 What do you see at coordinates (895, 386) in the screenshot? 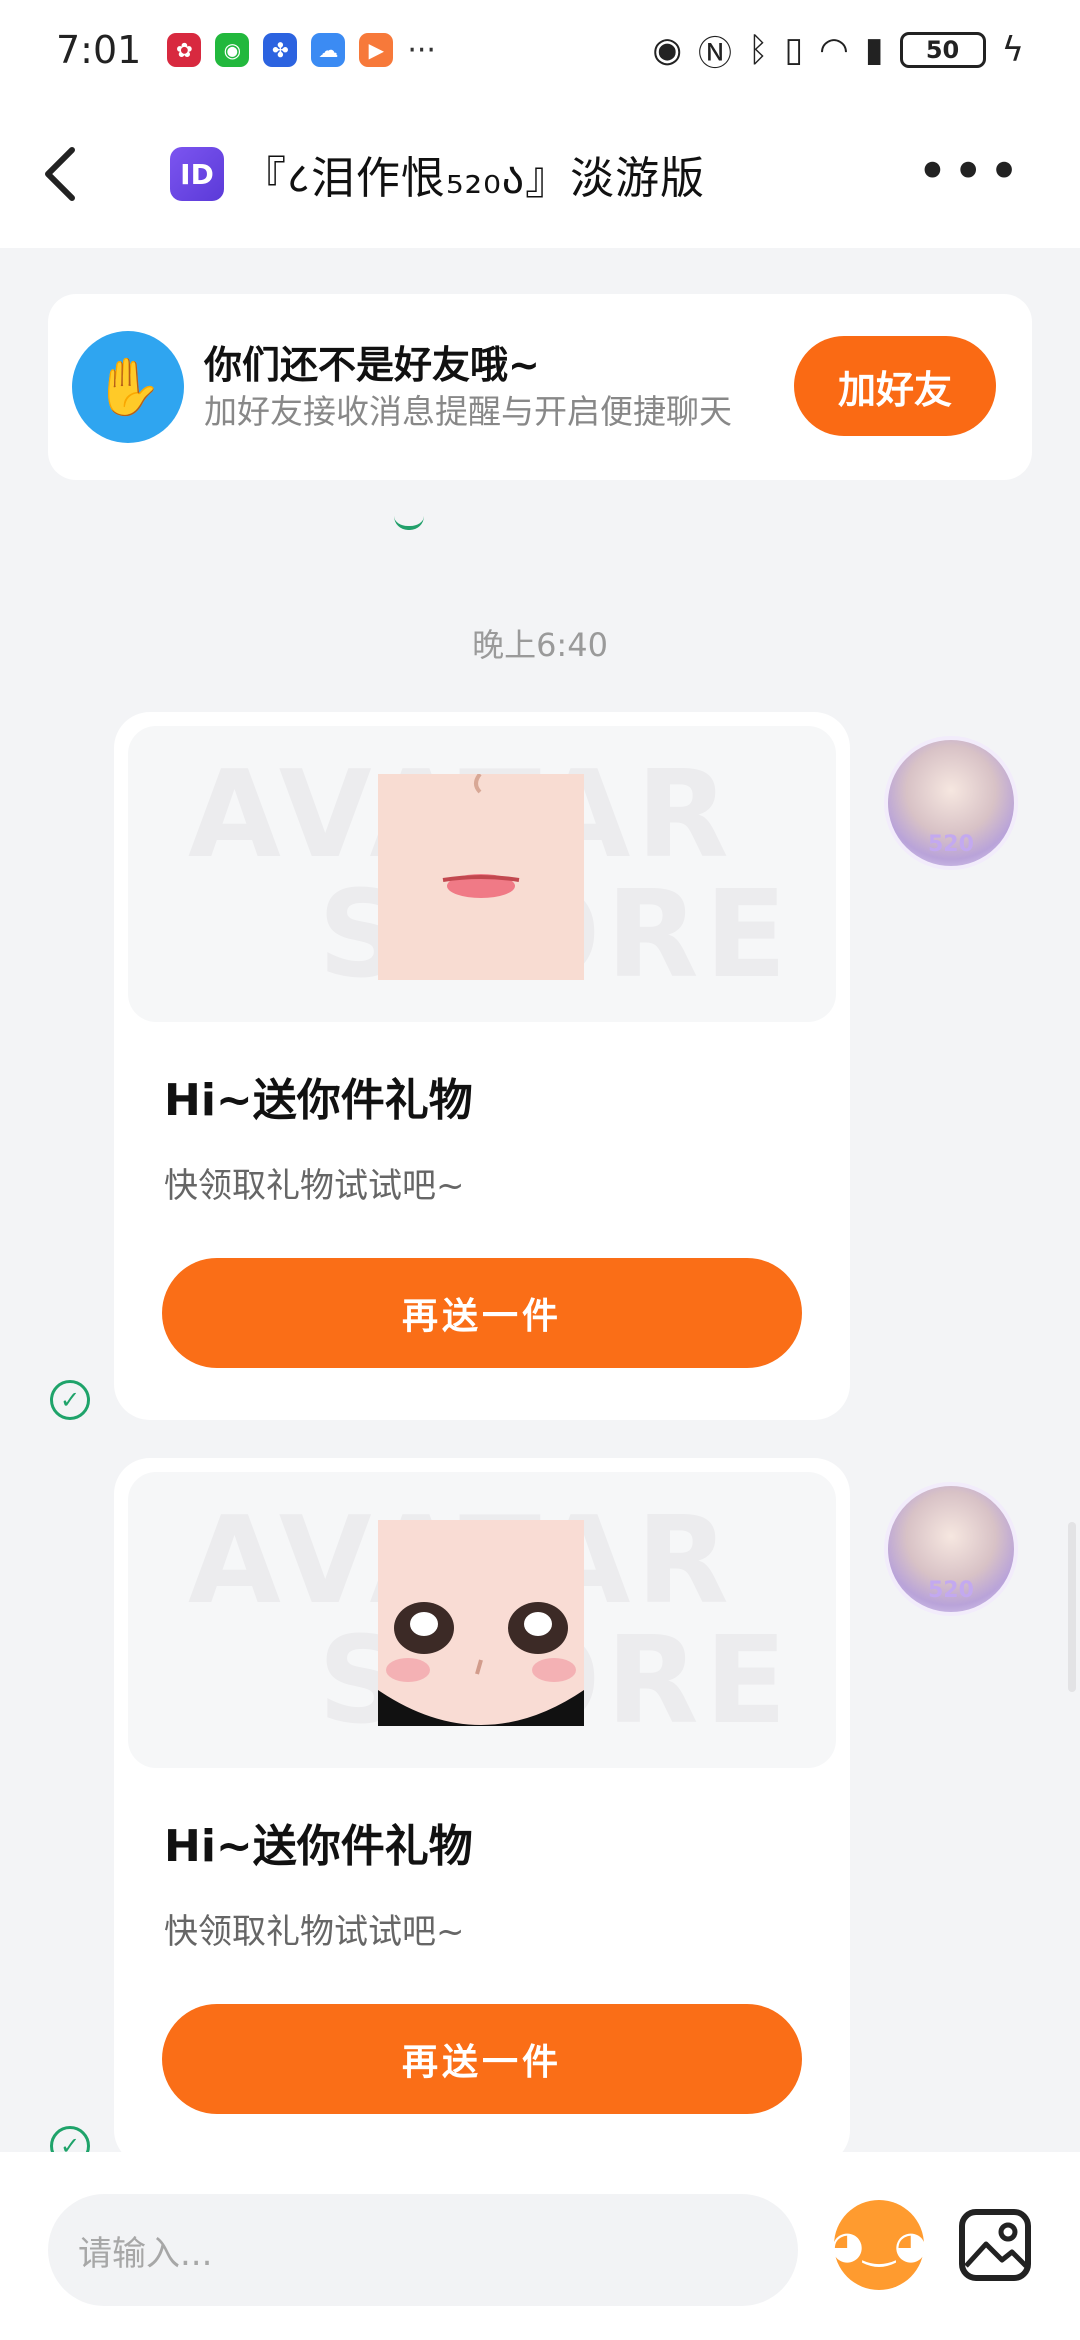
I see `add-friend-button: 加好友` at bounding box center [895, 386].